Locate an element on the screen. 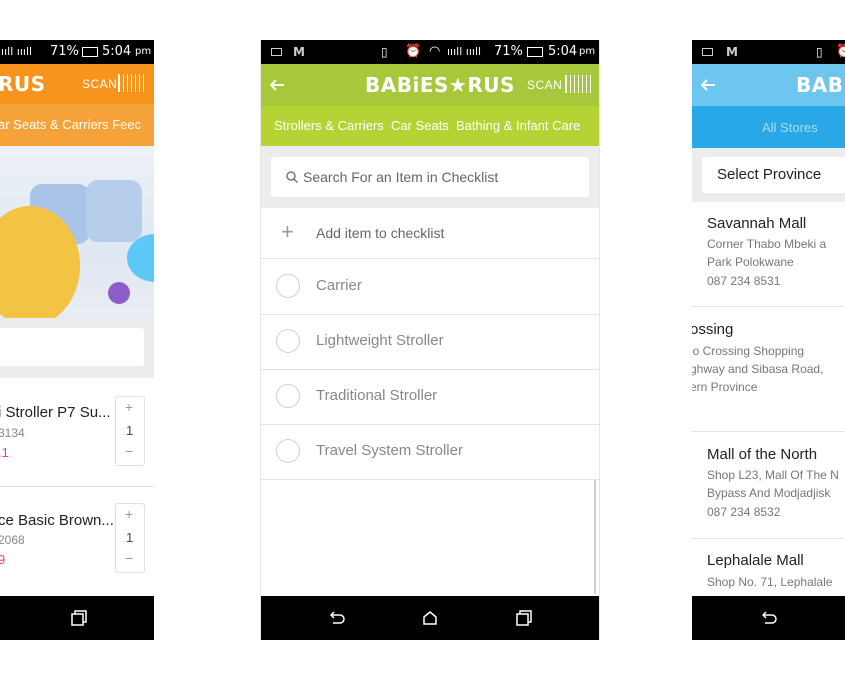 Image resolution: width=845 pixels, height=680 pixels. search-input is located at coordinates (72, 347).